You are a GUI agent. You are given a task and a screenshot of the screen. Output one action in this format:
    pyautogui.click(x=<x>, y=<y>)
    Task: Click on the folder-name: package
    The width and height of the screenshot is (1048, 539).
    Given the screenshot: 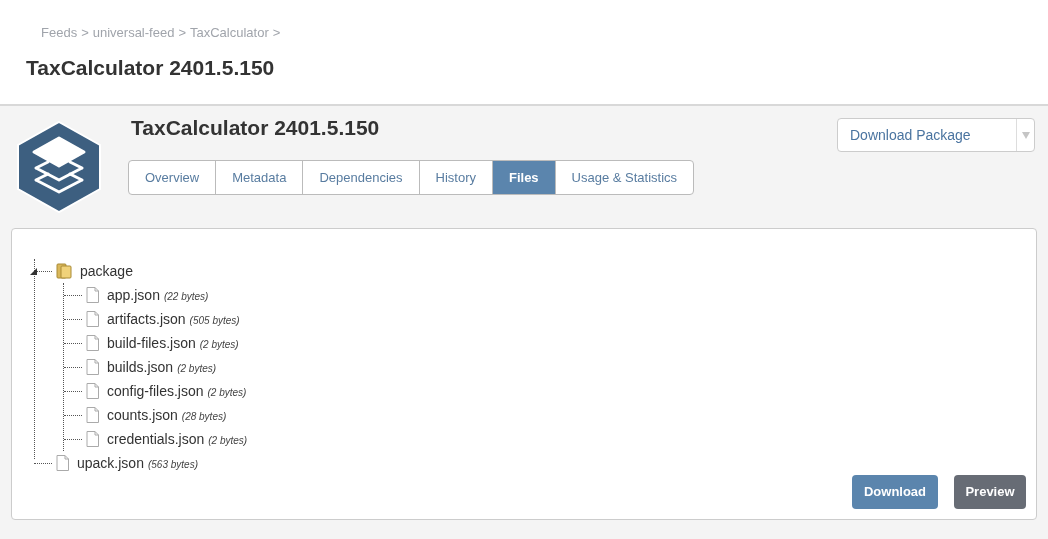 What is the action you would take?
    pyautogui.click(x=106, y=271)
    